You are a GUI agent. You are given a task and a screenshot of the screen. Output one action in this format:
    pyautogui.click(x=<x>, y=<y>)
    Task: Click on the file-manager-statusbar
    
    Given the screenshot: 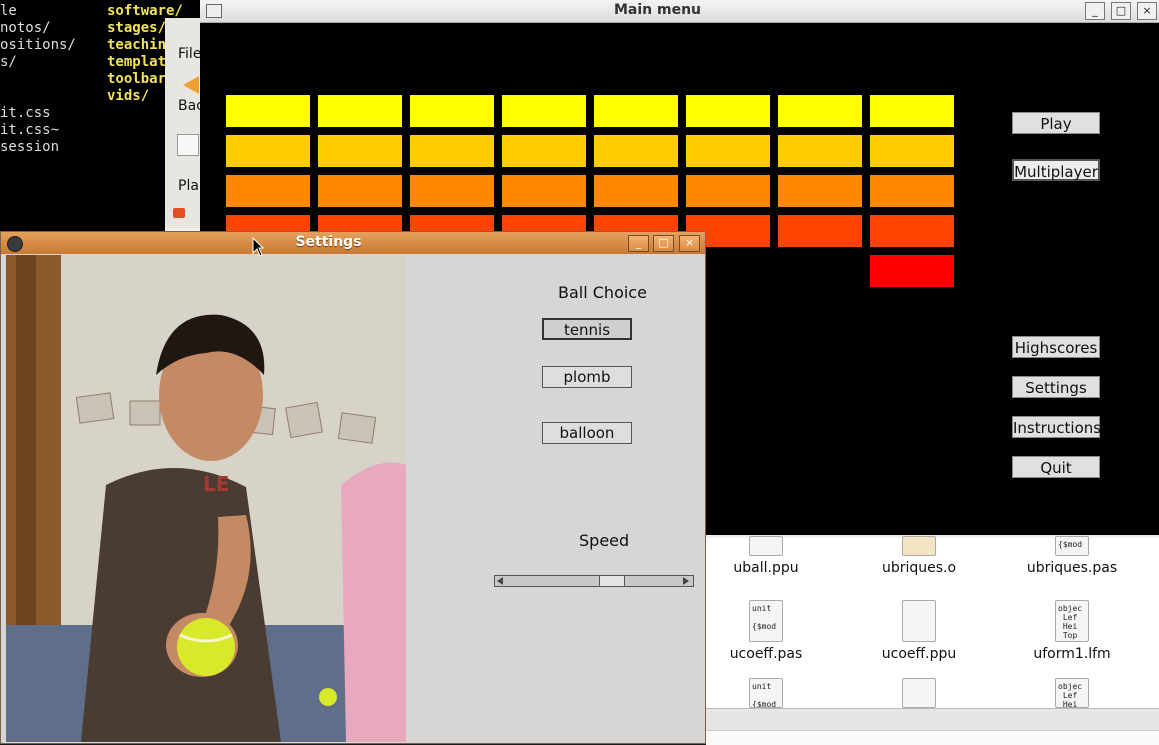 What is the action you would take?
    pyautogui.click(x=932, y=719)
    